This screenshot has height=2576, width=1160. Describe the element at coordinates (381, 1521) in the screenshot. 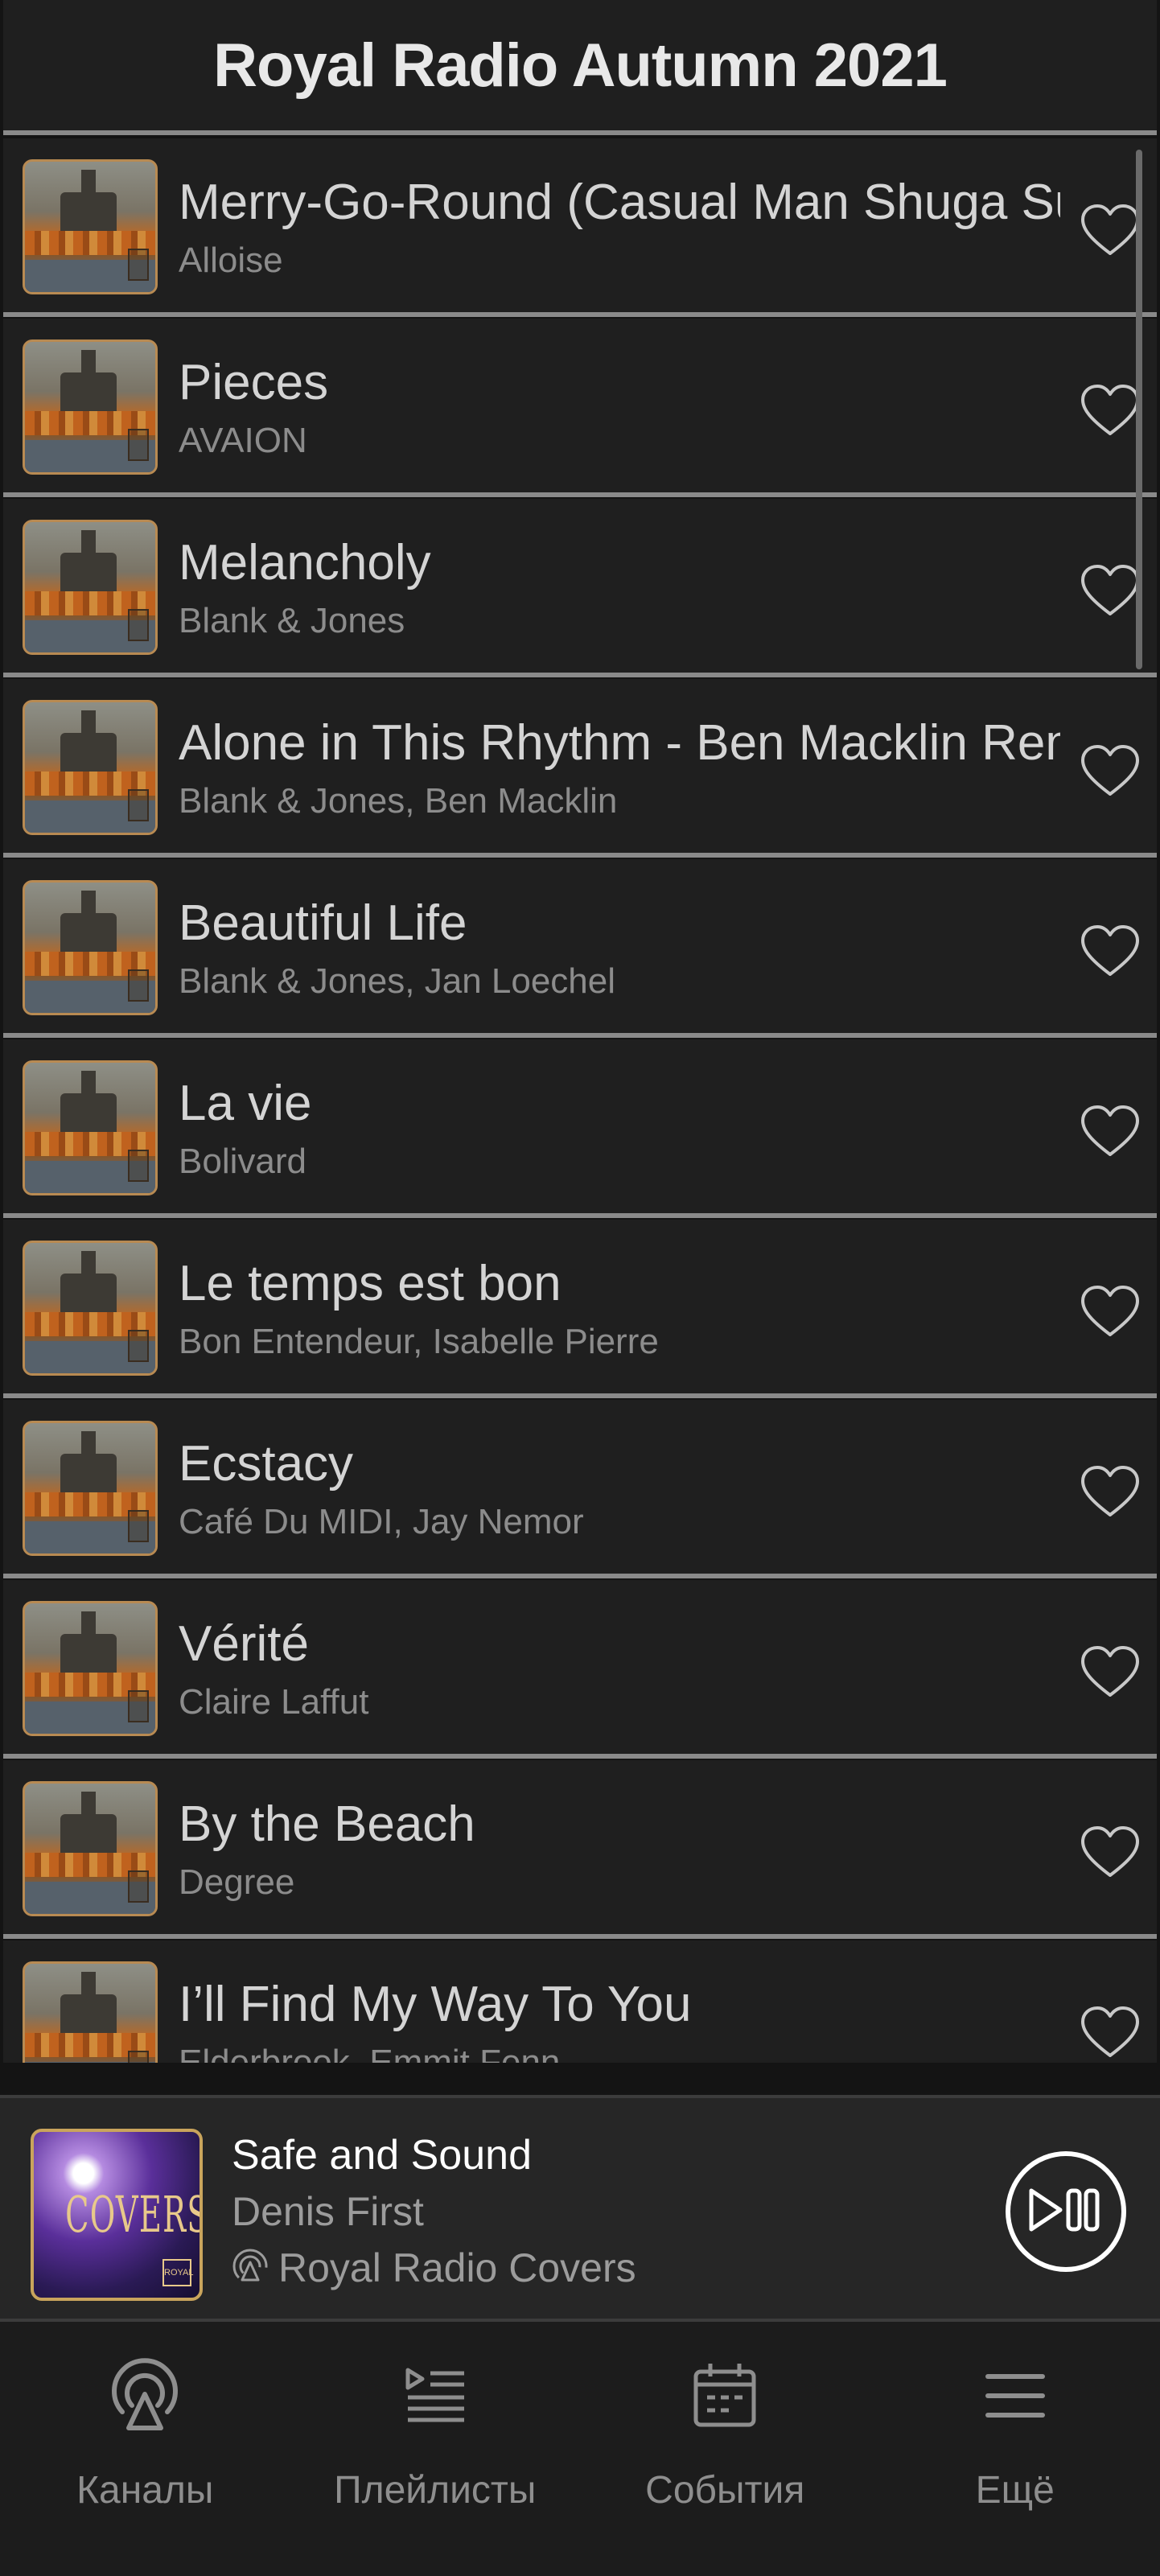

I see `track-artist: Café Du MIDI, Jay Nemor` at that location.